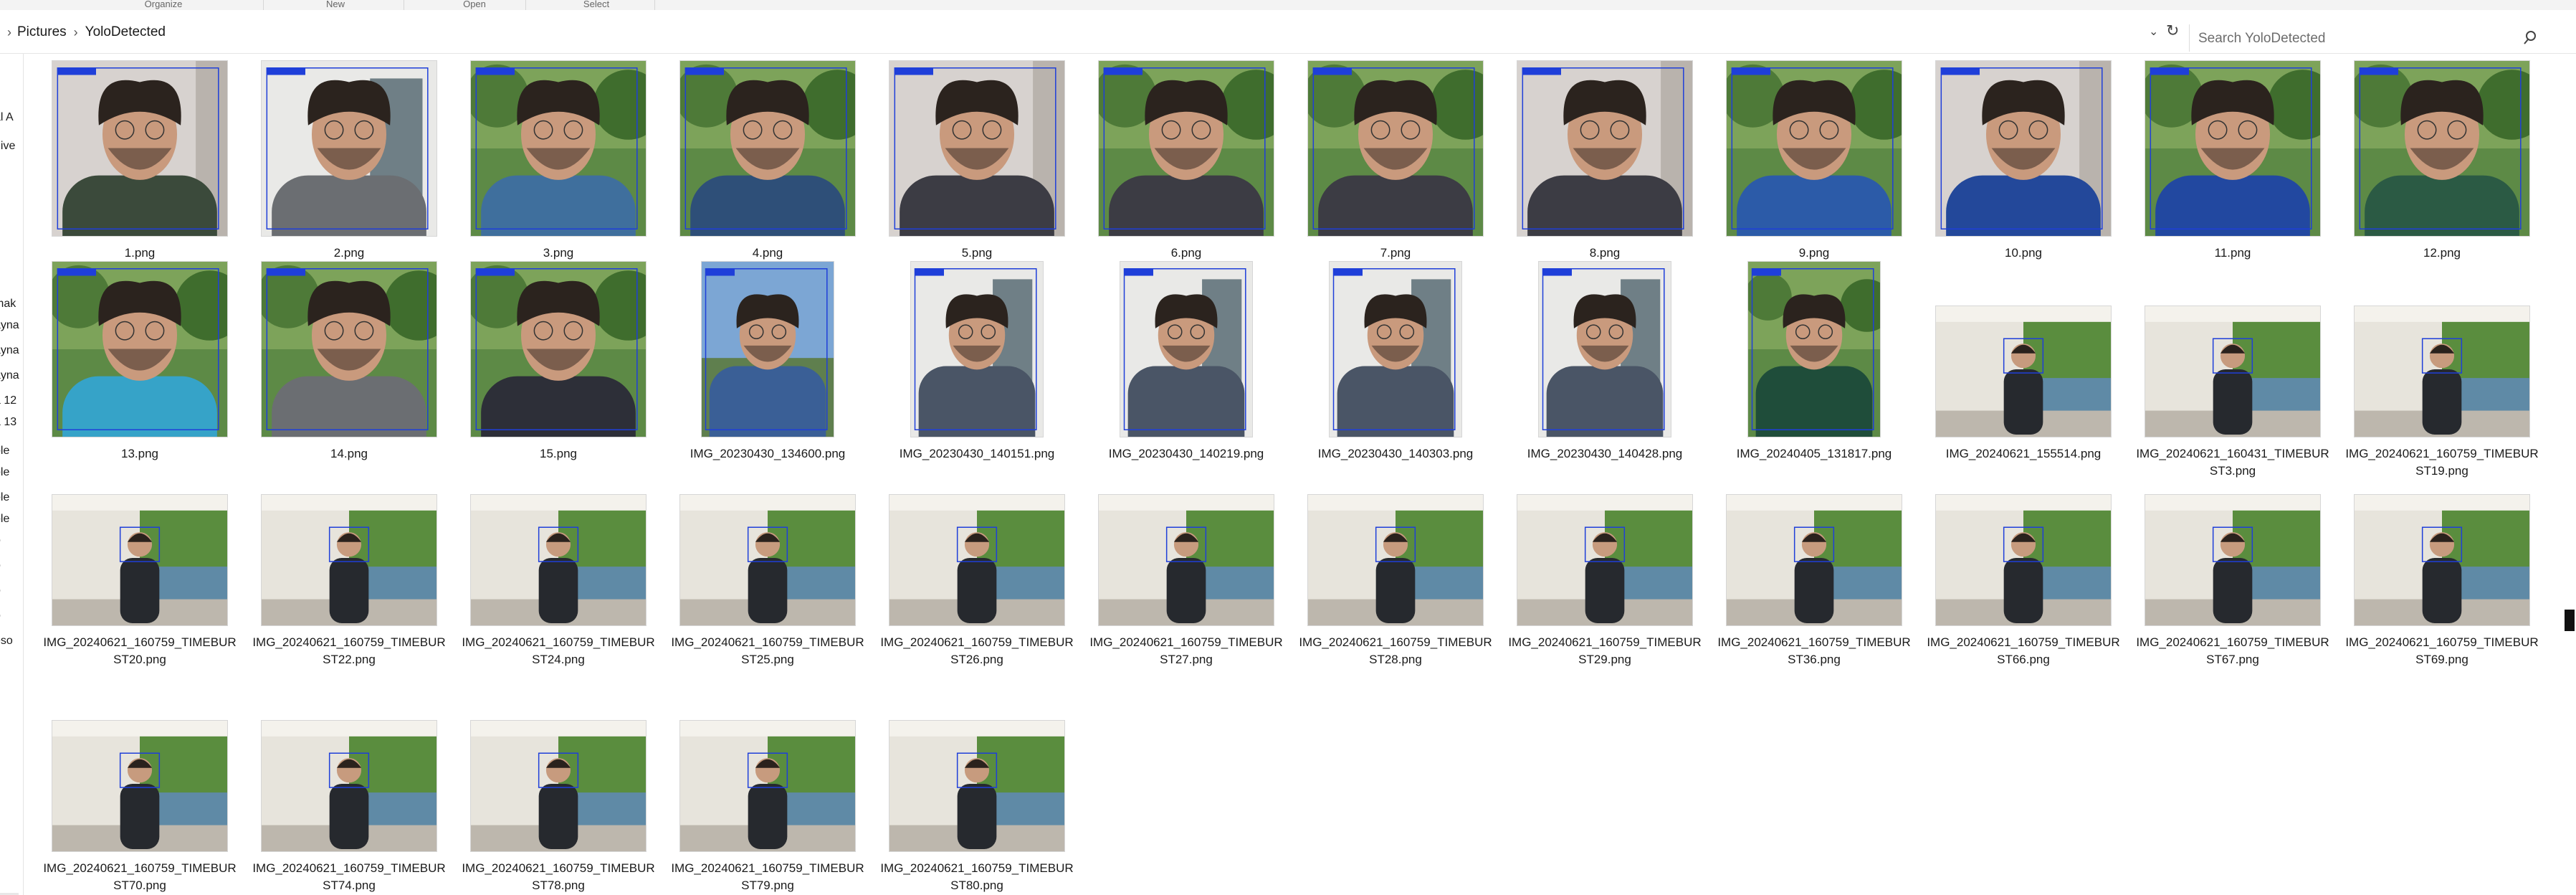 The image size is (2576, 895). Describe the element at coordinates (163, 4) in the screenshot. I see `ribbon-organize: Organize` at that location.